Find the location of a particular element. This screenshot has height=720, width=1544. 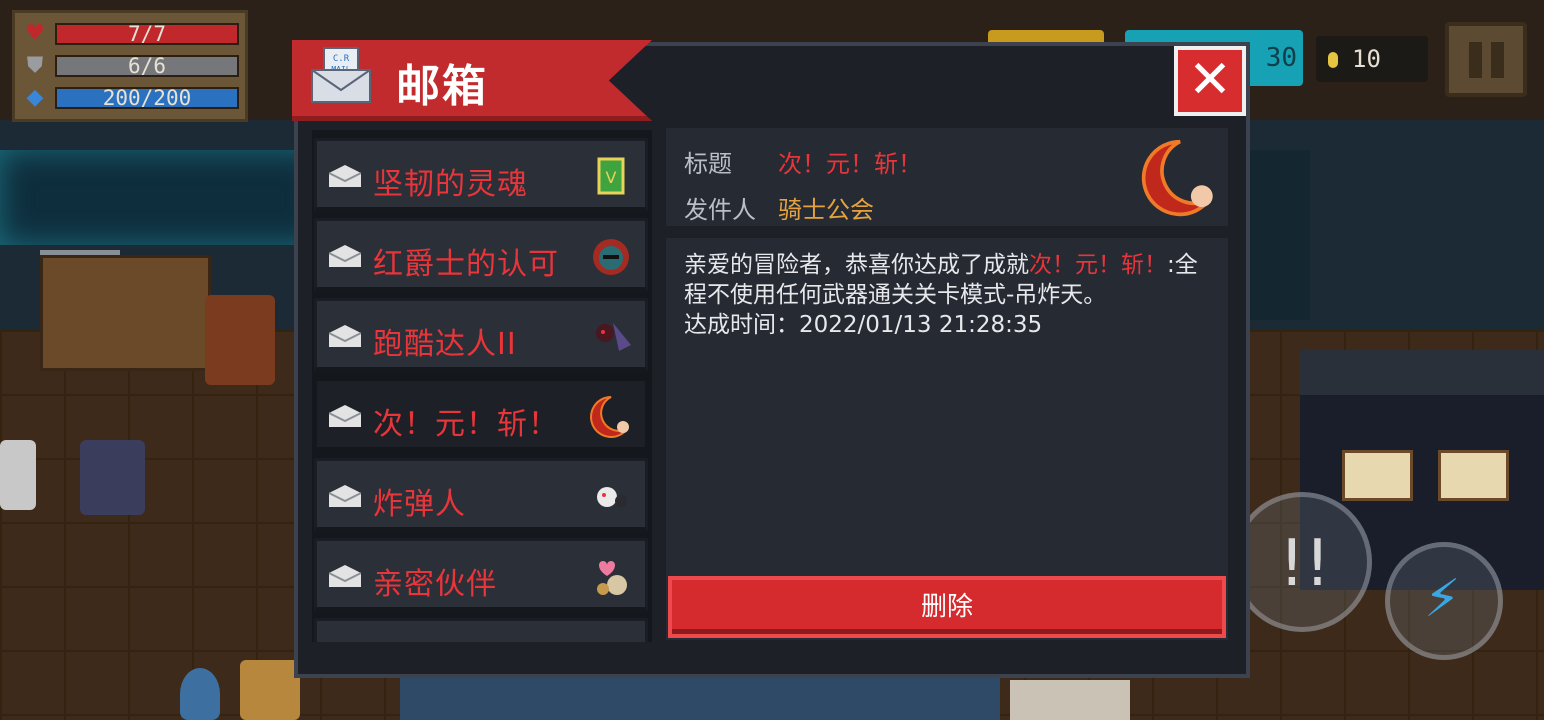

delete-button: 删除 is located at coordinates (947, 607).